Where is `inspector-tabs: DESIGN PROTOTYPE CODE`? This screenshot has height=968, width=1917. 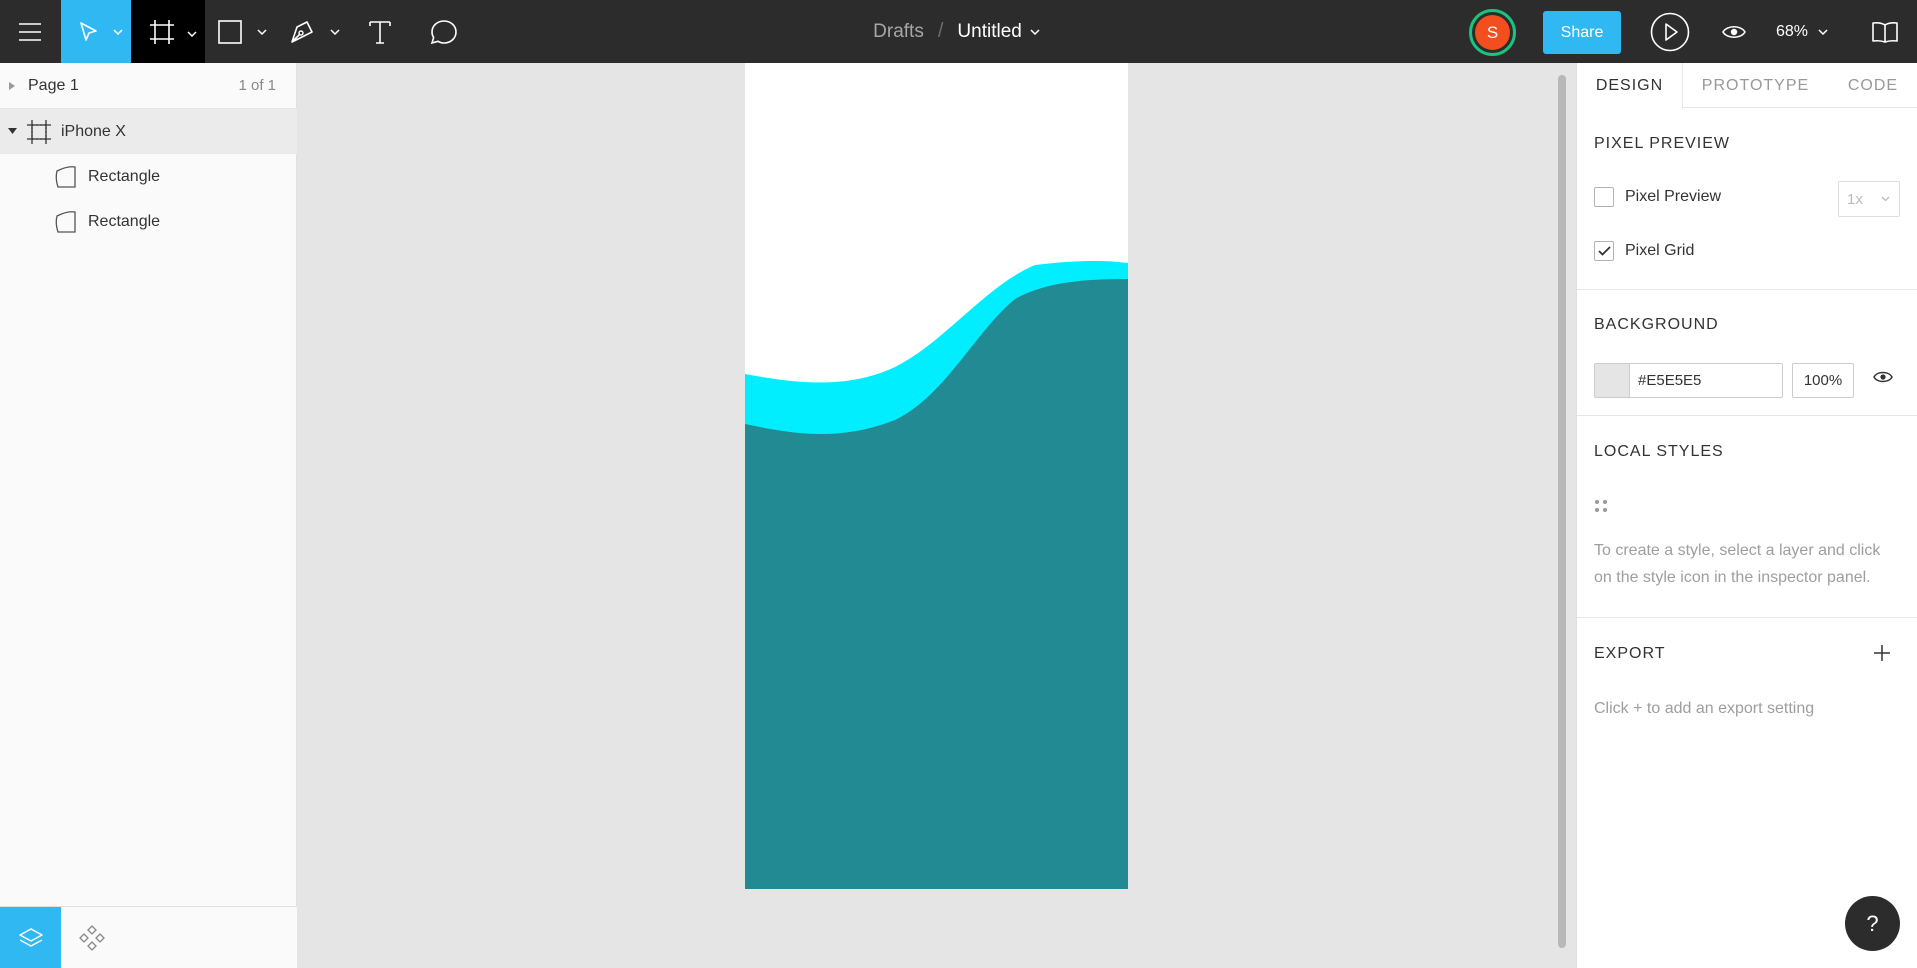 inspector-tabs: DESIGN PROTOTYPE CODE is located at coordinates (1747, 86).